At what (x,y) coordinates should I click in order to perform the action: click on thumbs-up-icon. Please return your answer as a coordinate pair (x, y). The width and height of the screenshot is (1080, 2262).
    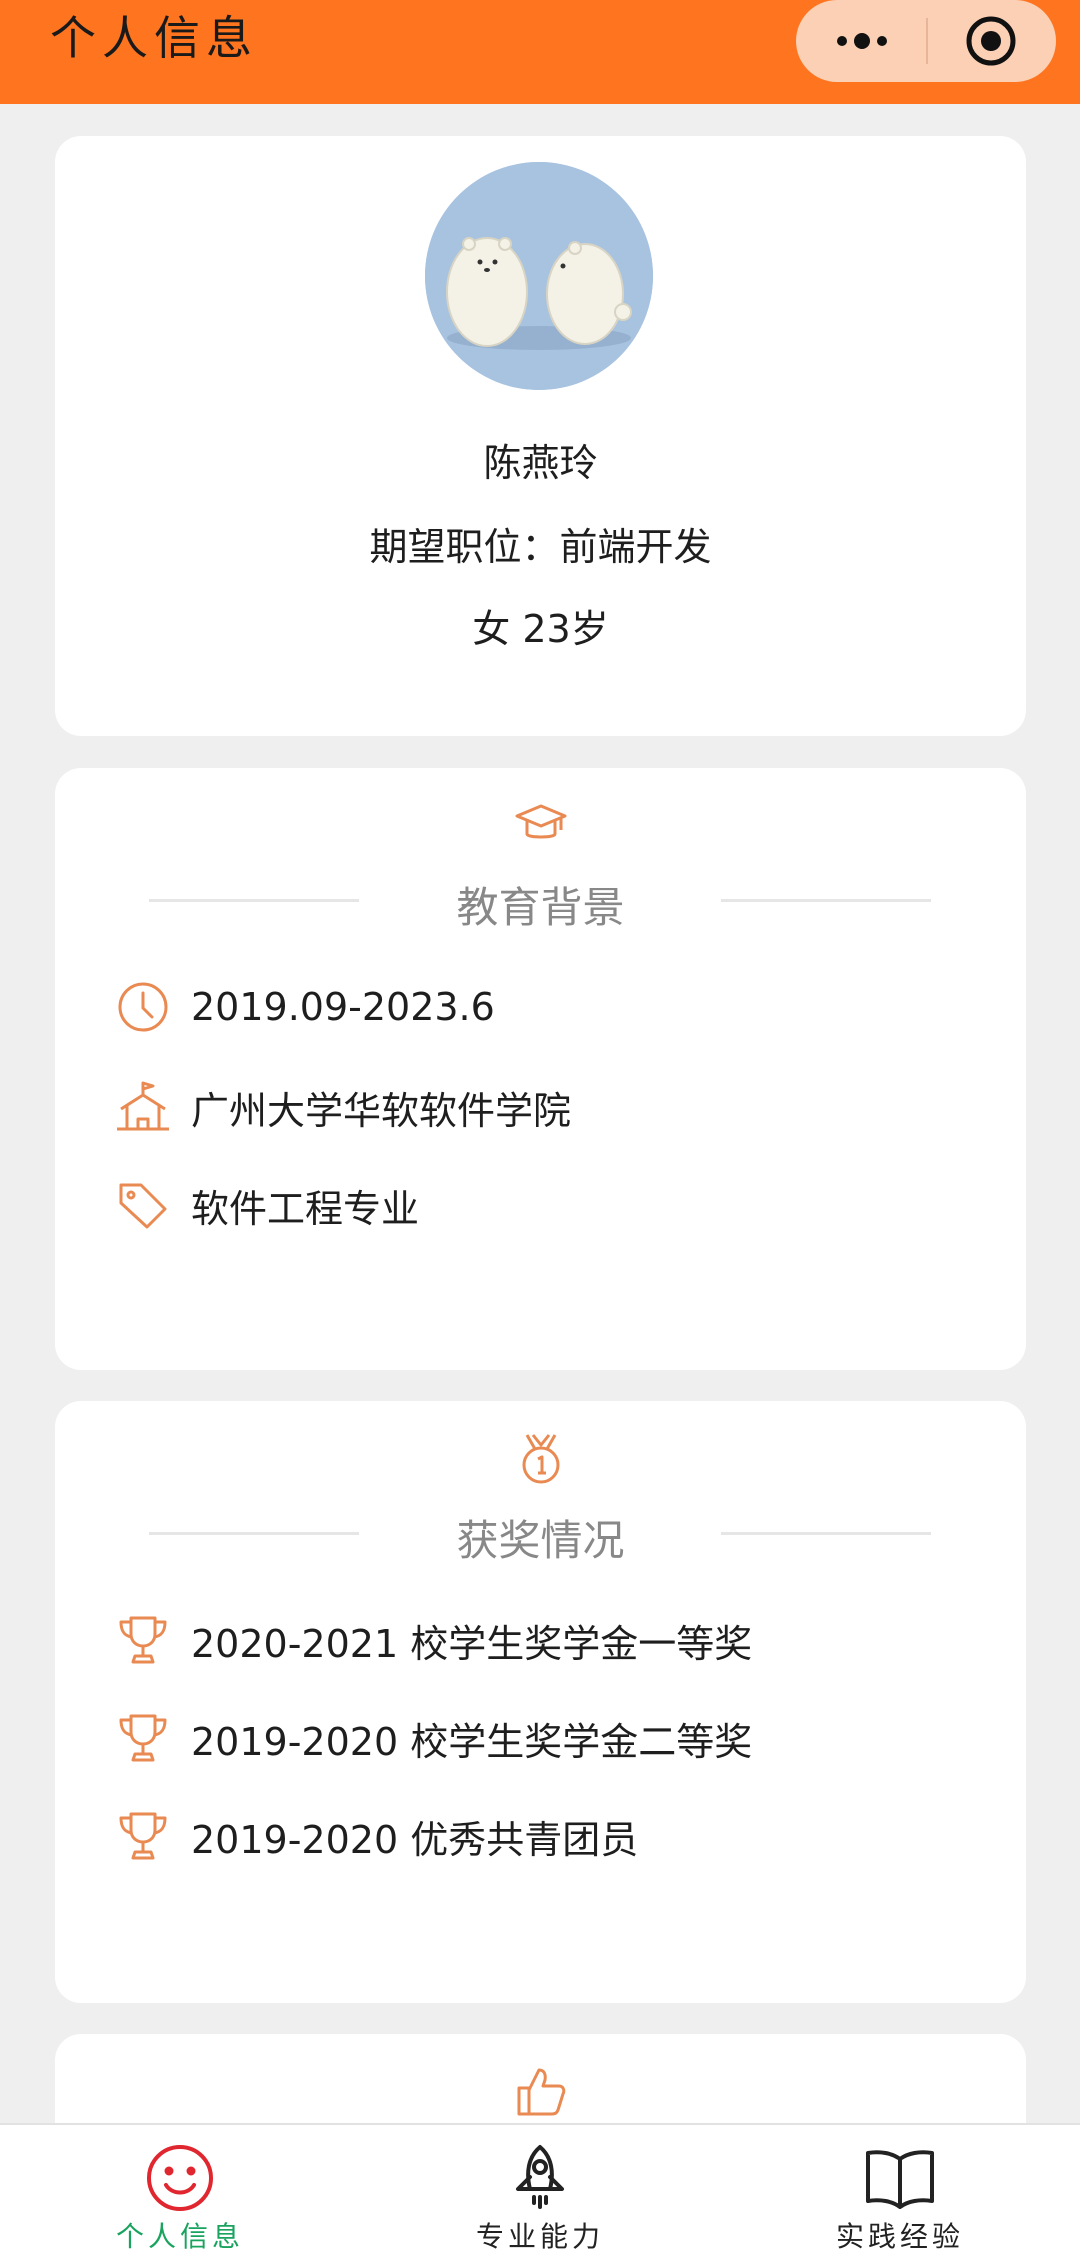
    Looking at the image, I should click on (541, 2092).